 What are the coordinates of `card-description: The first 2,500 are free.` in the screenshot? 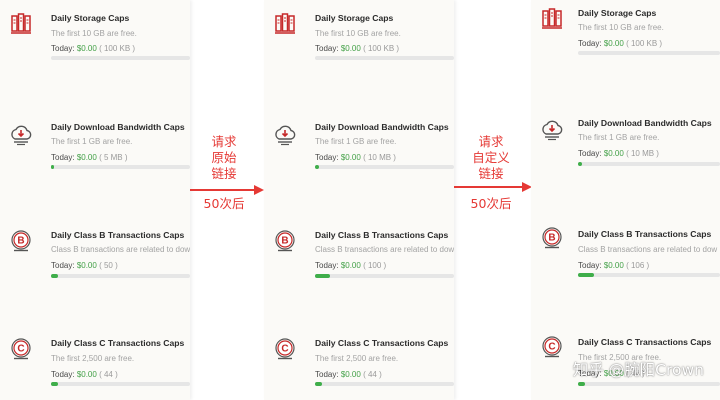 It's located at (357, 358).